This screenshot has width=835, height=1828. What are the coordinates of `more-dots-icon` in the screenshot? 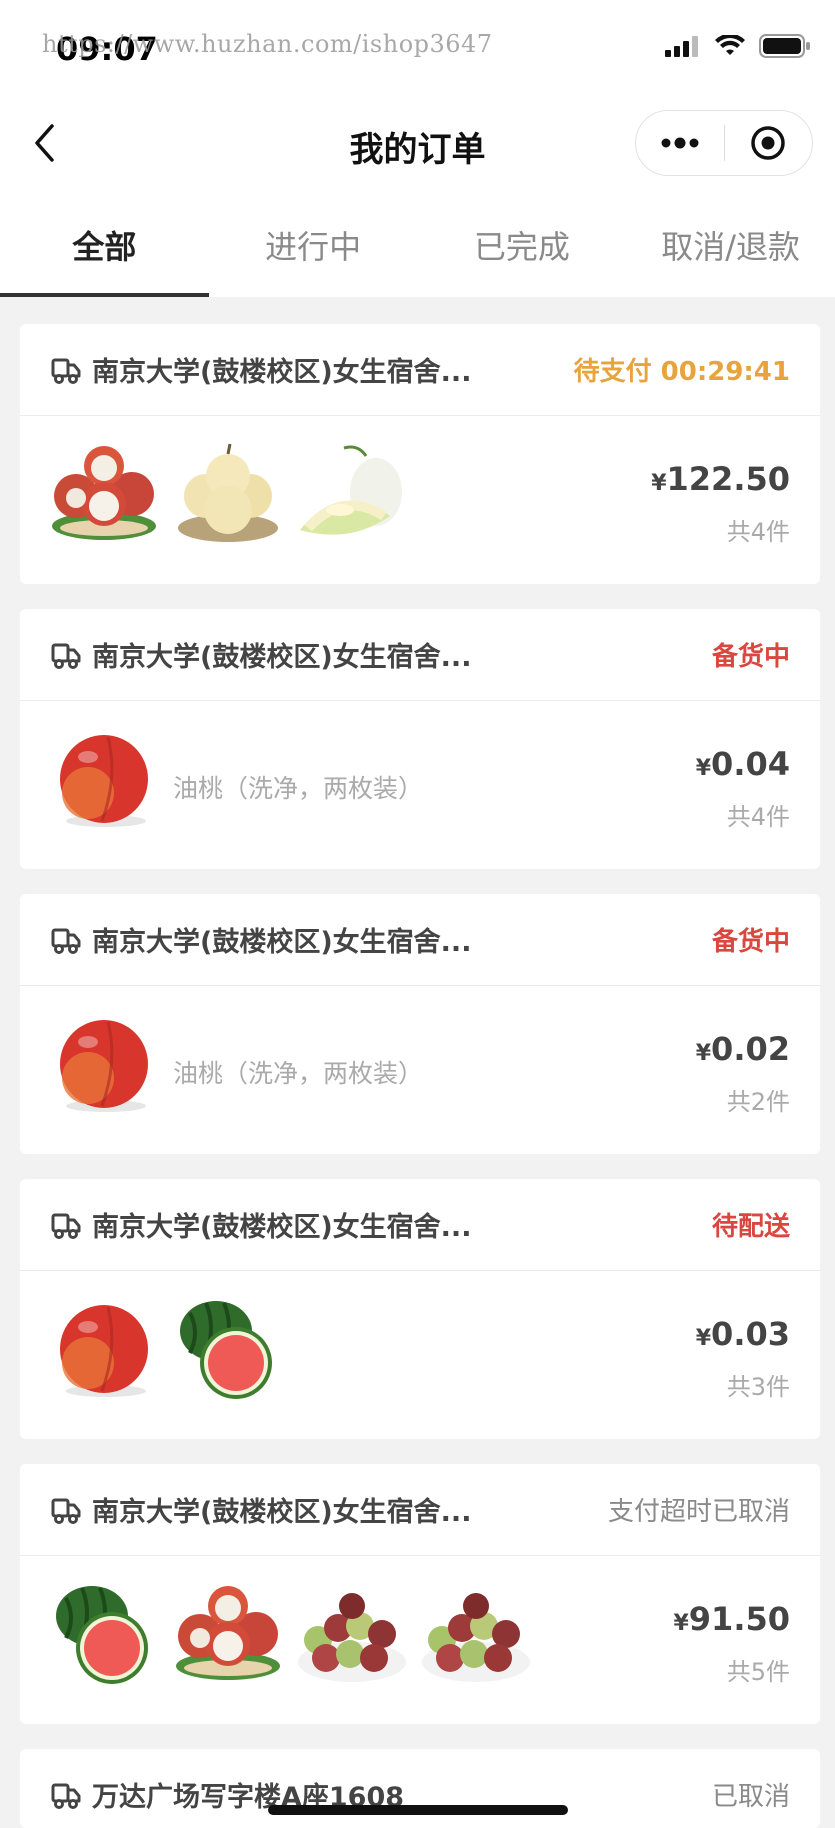 It's located at (680, 143).